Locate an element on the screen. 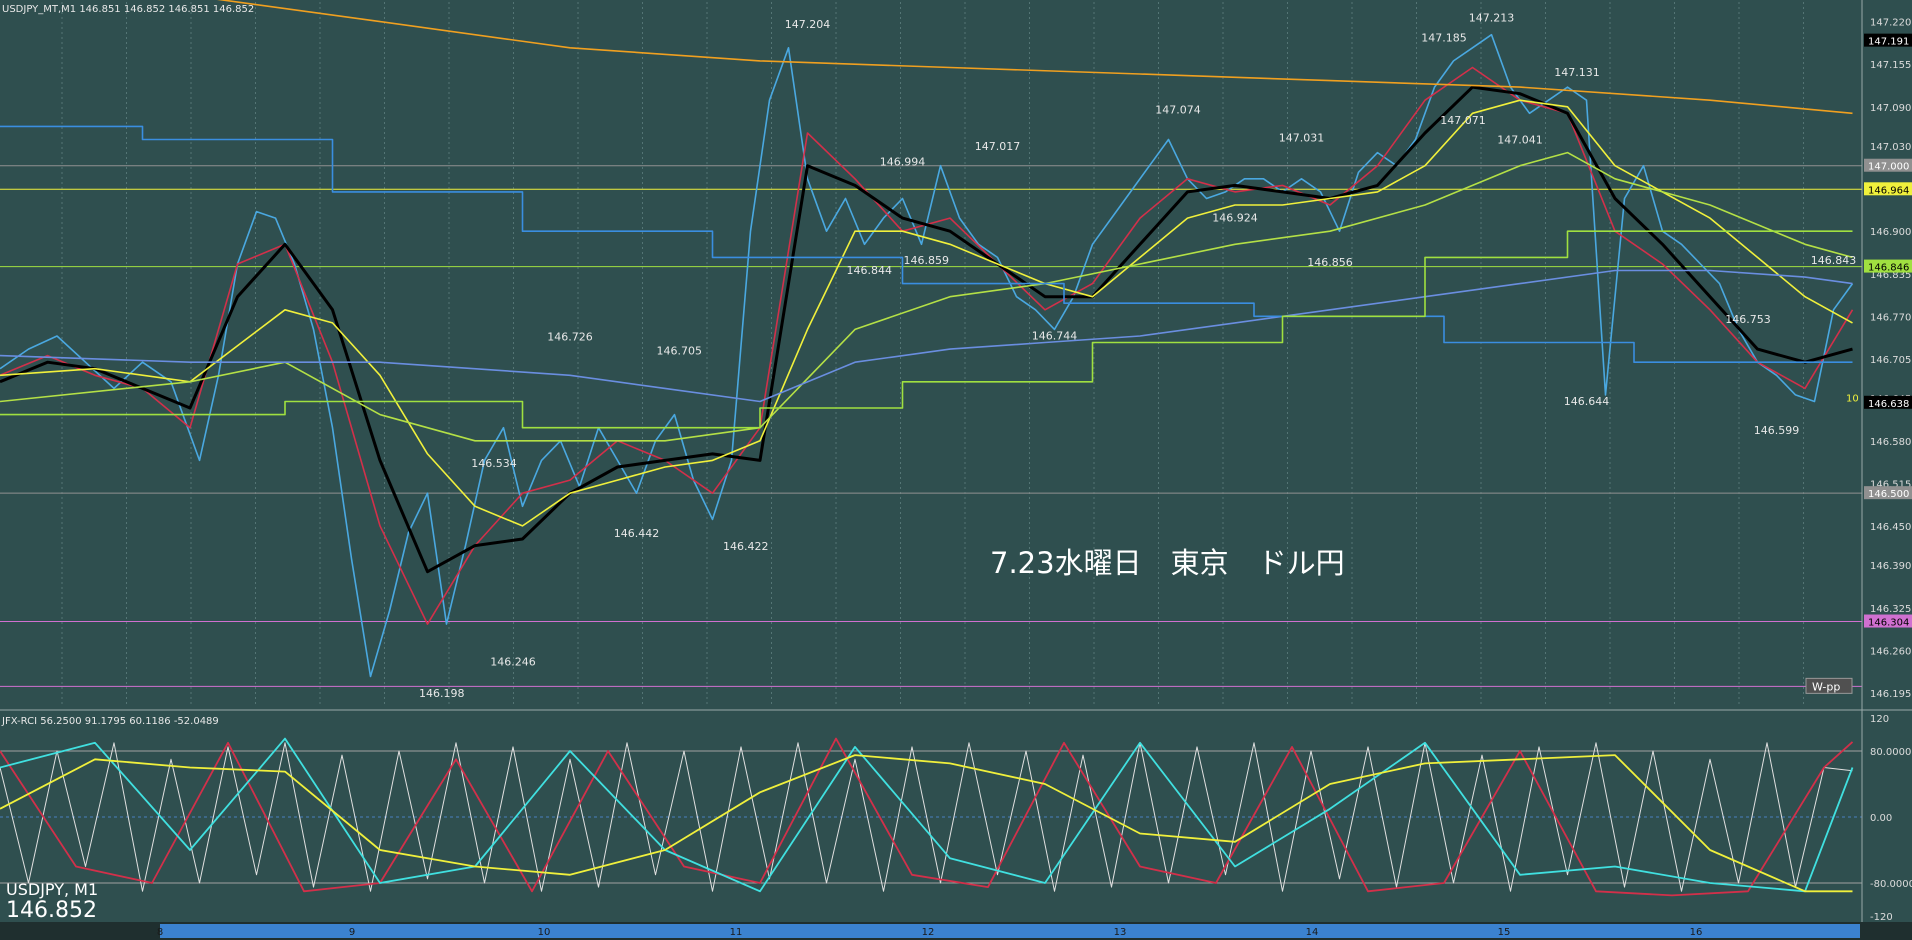 Image resolution: width=1912 pixels, height=940 pixels. price-label-text: 146.500 is located at coordinates (1888, 494).